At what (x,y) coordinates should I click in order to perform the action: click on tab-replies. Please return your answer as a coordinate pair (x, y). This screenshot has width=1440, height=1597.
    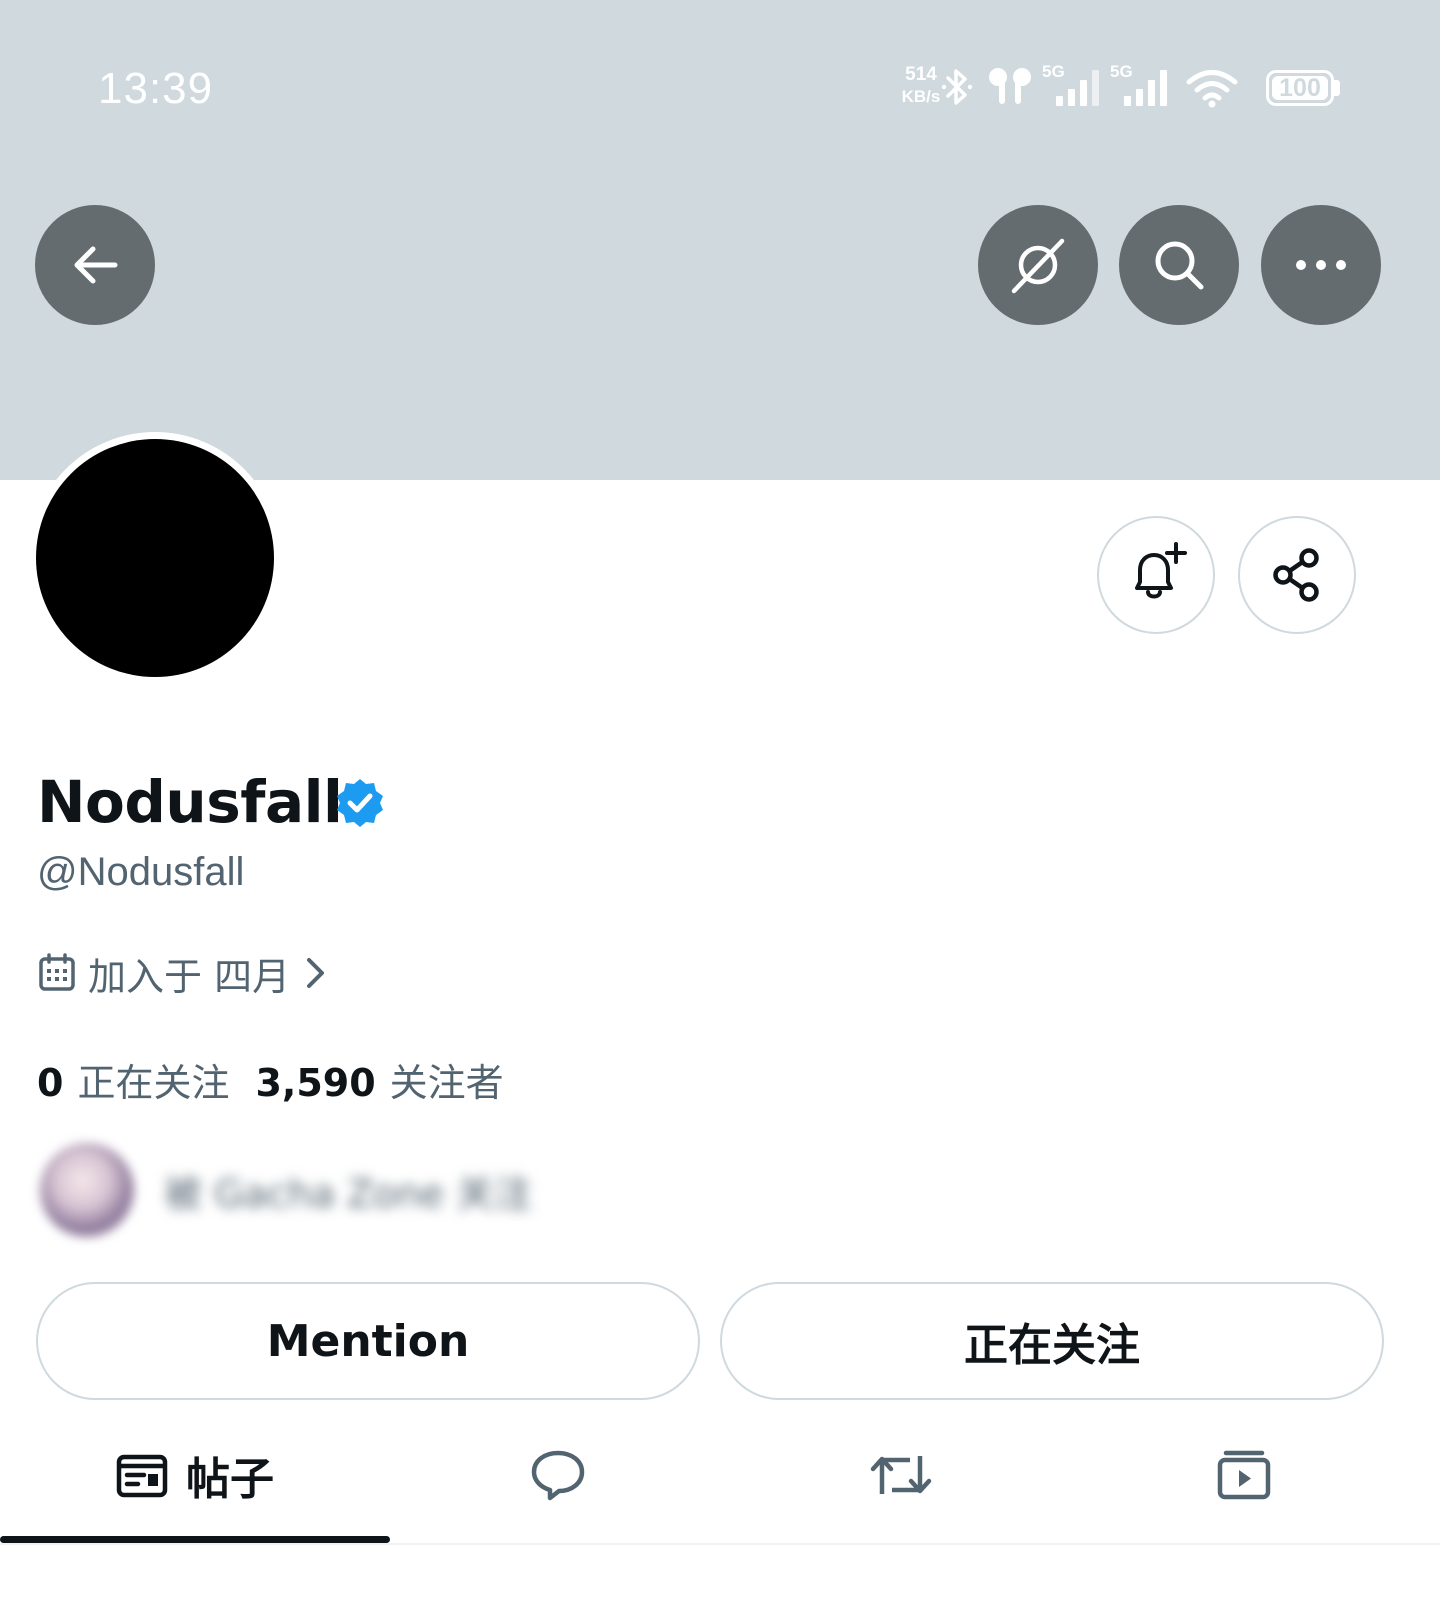
    Looking at the image, I should click on (558, 1475).